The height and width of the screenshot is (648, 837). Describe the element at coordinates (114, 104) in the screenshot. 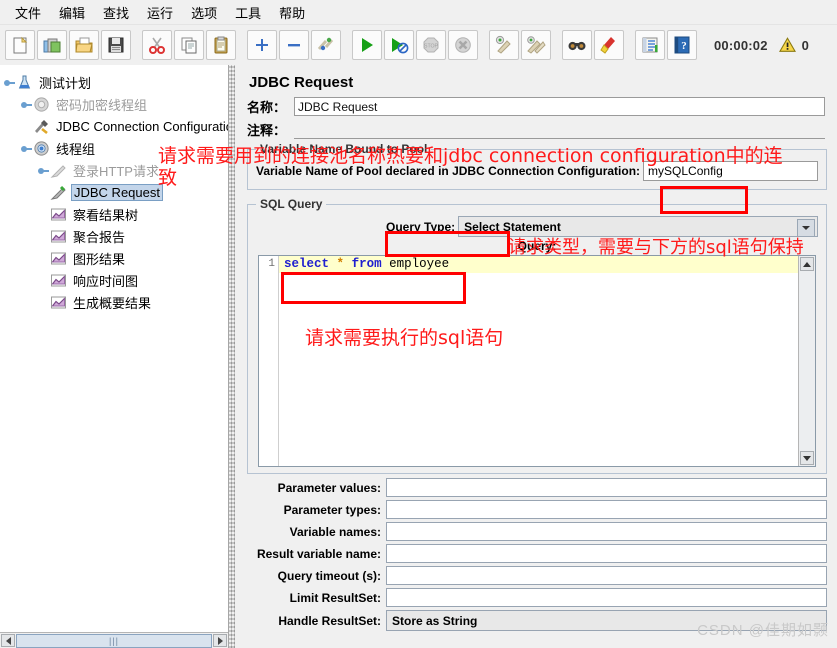

I see `tree-node-password-thread-group: 密码加密线程组` at that location.